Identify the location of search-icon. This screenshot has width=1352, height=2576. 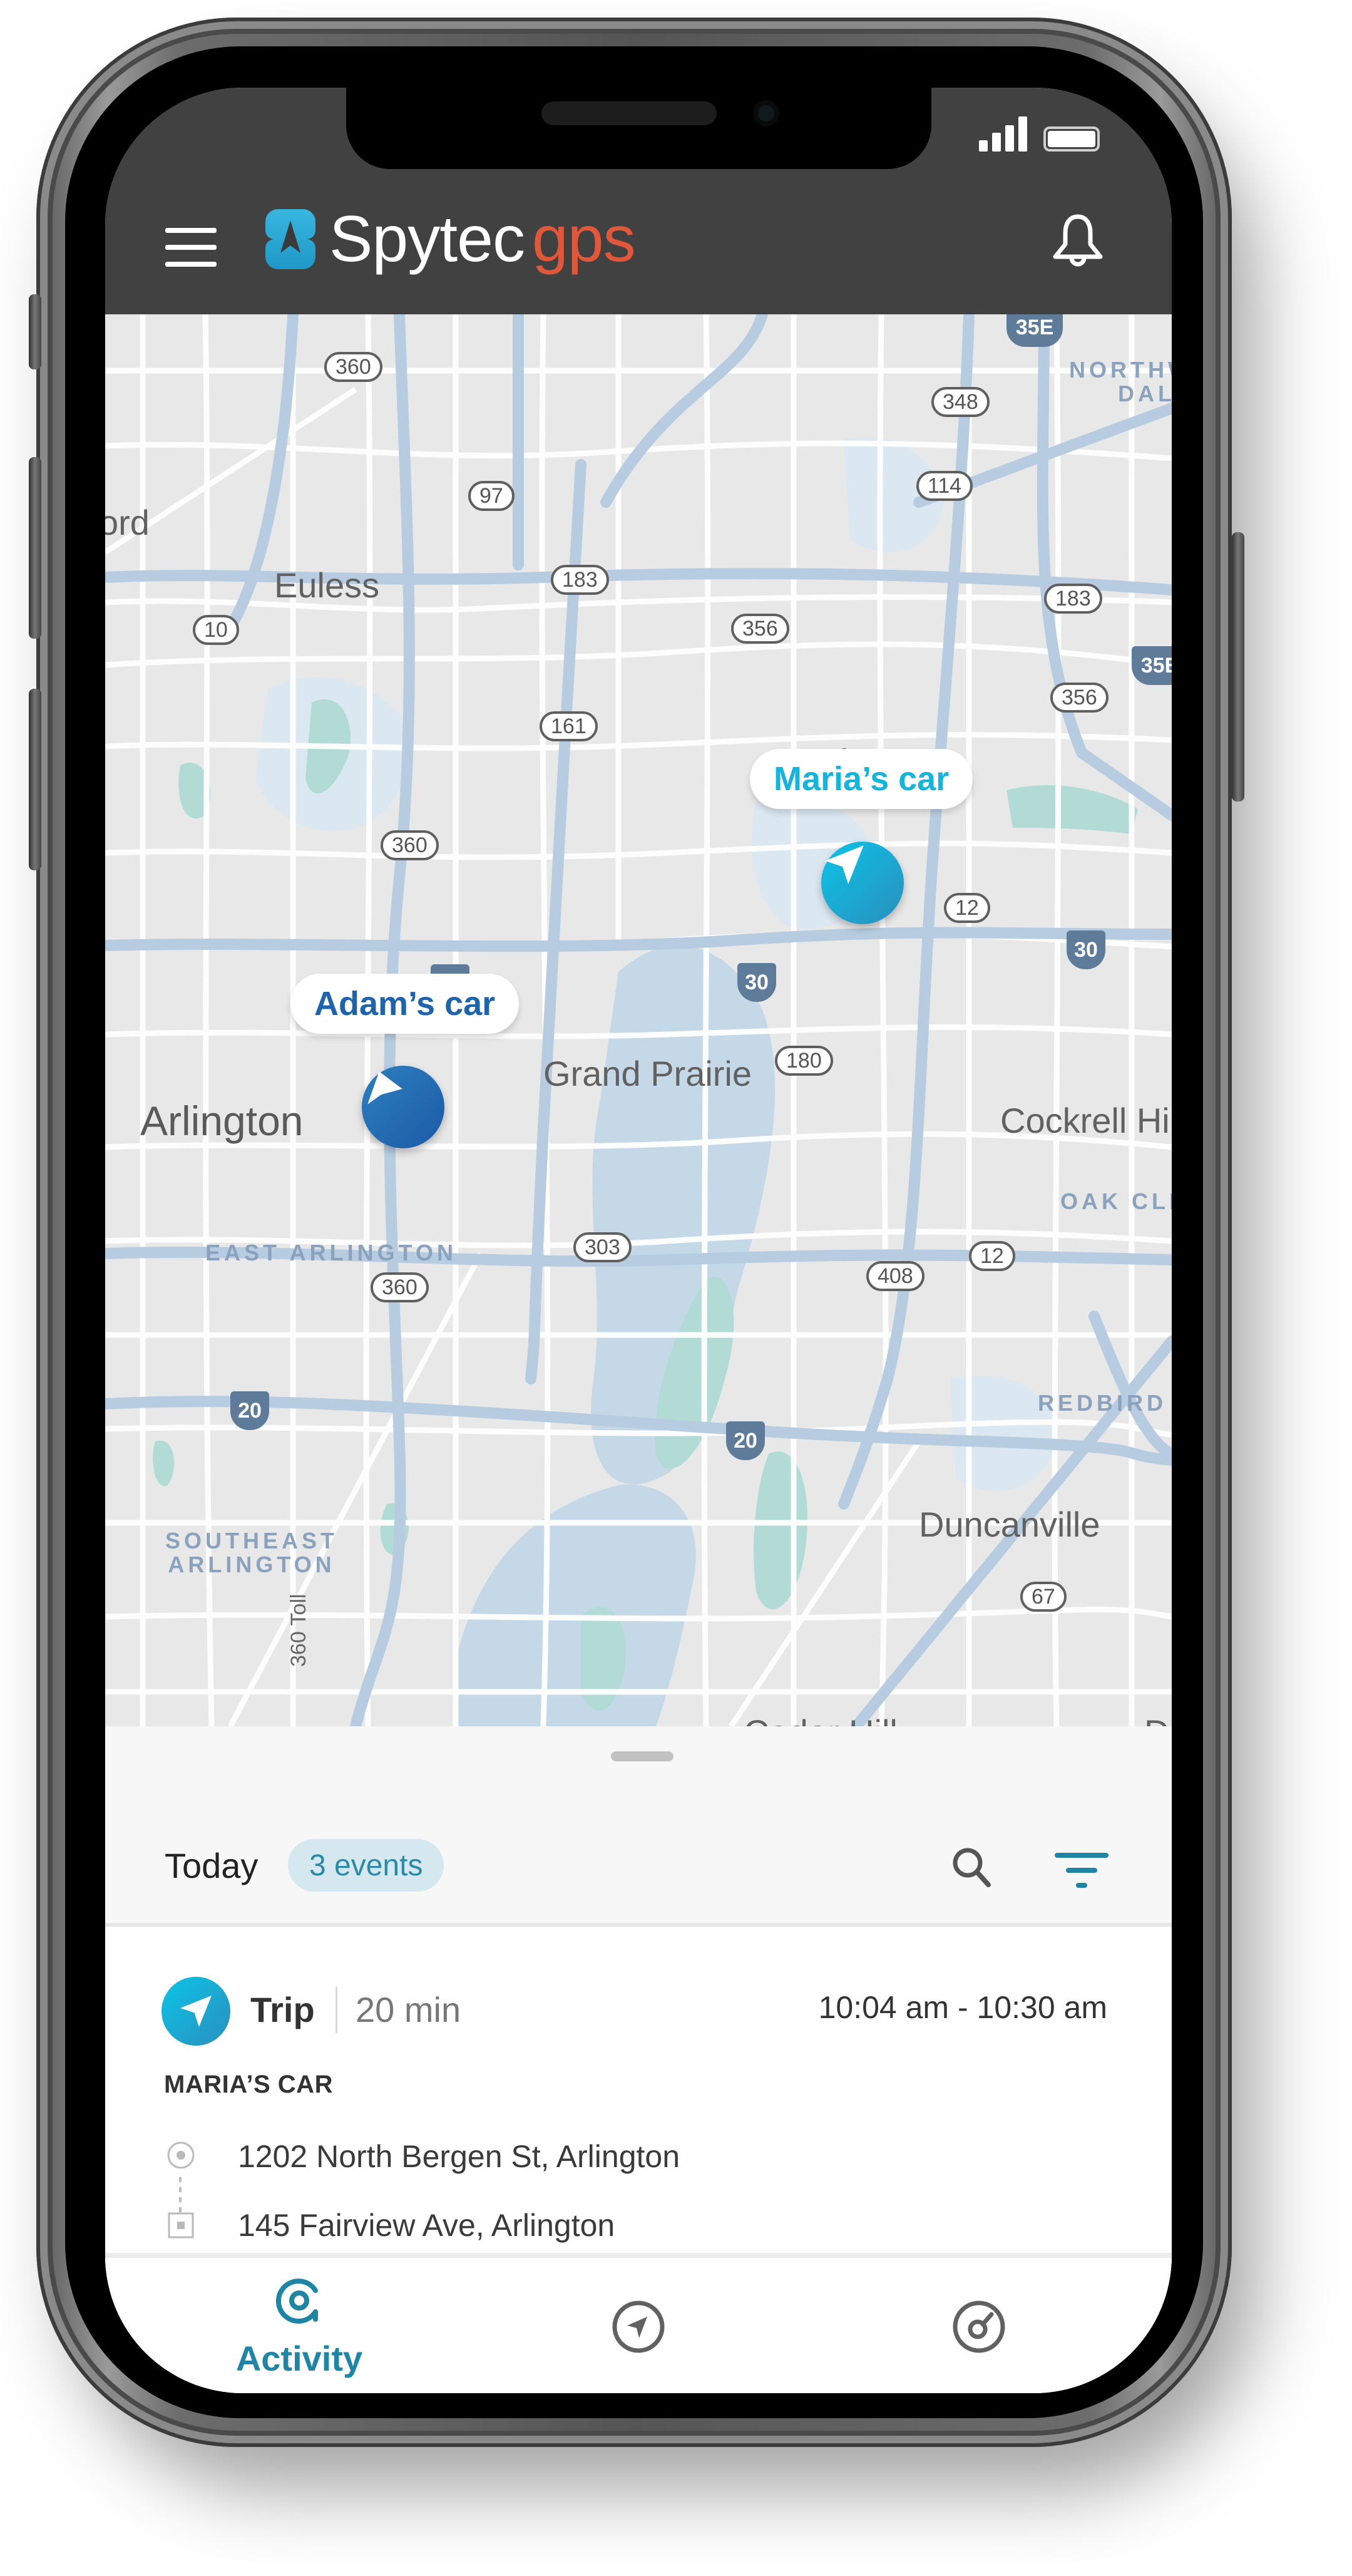
(972, 1867).